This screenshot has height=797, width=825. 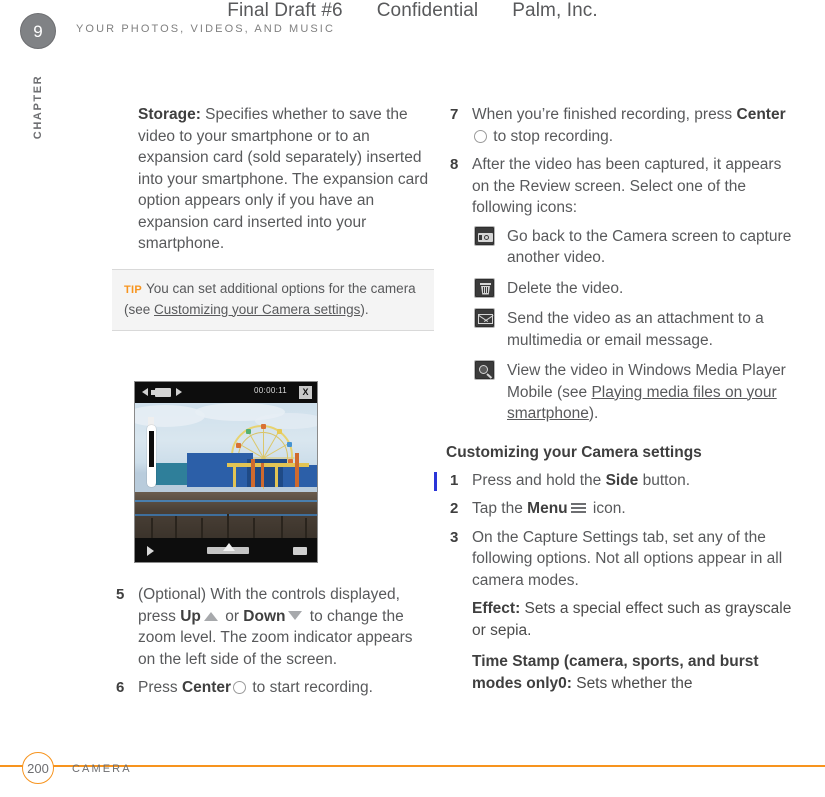 I want to click on chapter-word-text: CHAPTER, so click(x=38, y=107).